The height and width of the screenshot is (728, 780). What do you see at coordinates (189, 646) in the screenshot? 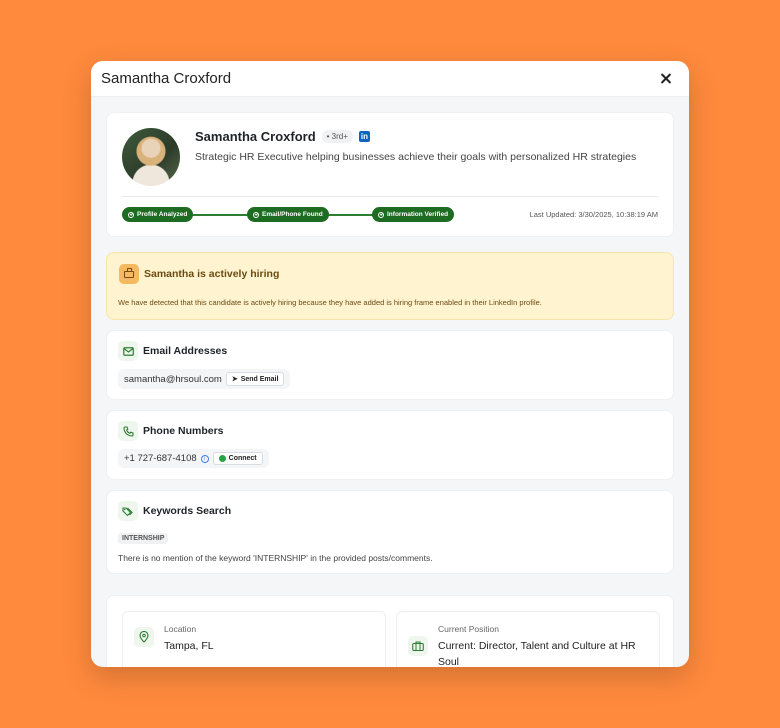
I see `location-value: Tampa, FL` at bounding box center [189, 646].